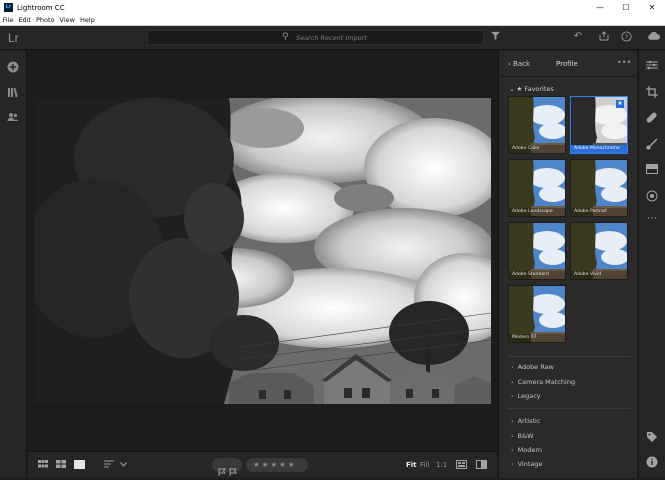 Image resolution: width=665 pixels, height=480 pixels. What do you see at coordinates (332, 20) in the screenshot?
I see `menu-bar: File Edit Photo View Help` at bounding box center [332, 20].